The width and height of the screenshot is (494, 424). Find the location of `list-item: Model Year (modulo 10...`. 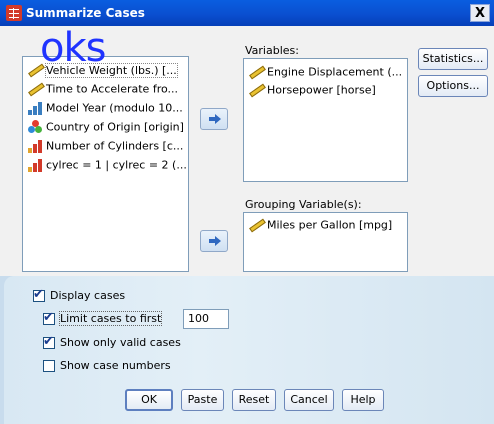

list-item: Model Year (modulo 10... is located at coordinates (105, 110).